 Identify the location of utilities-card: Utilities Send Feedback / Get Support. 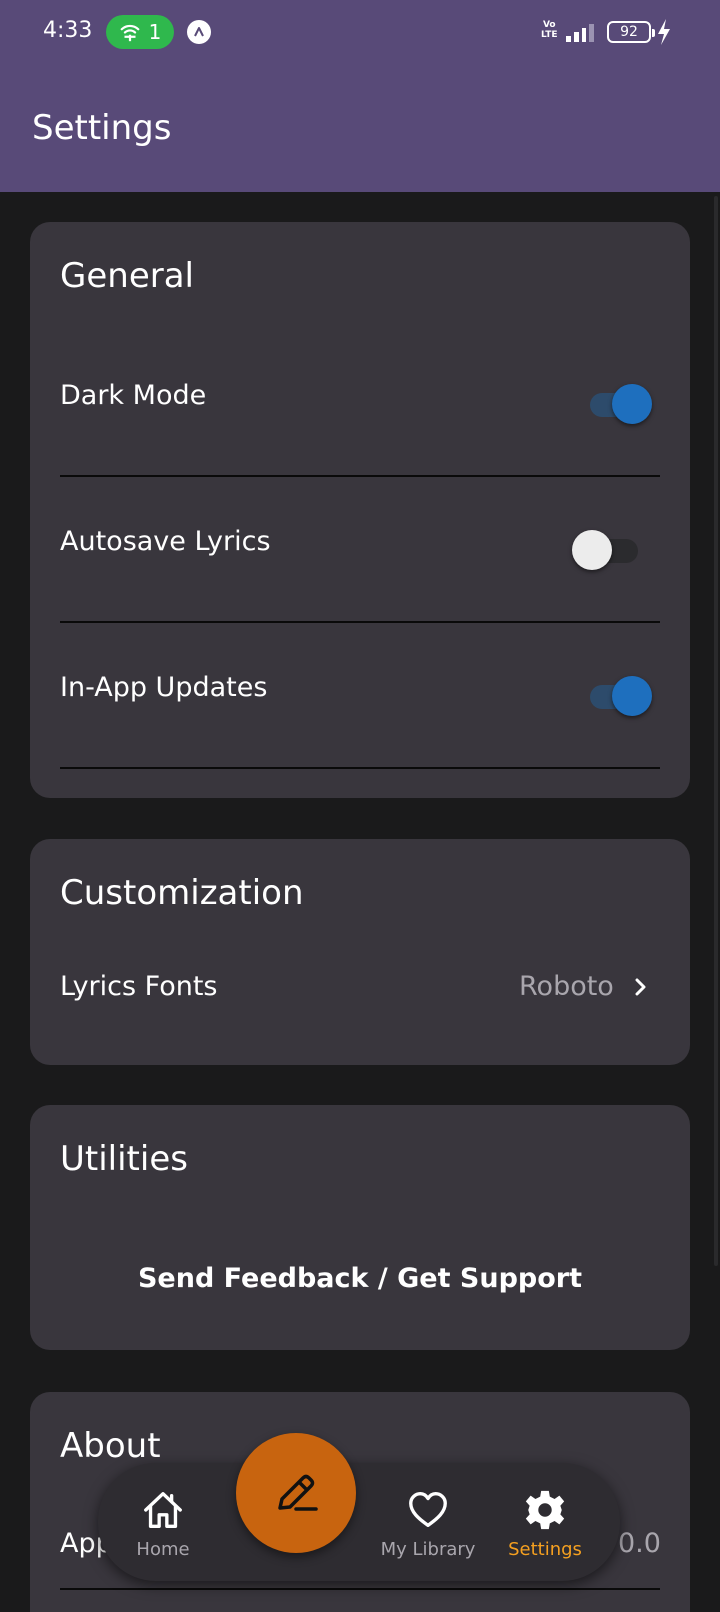
(360, 1227).